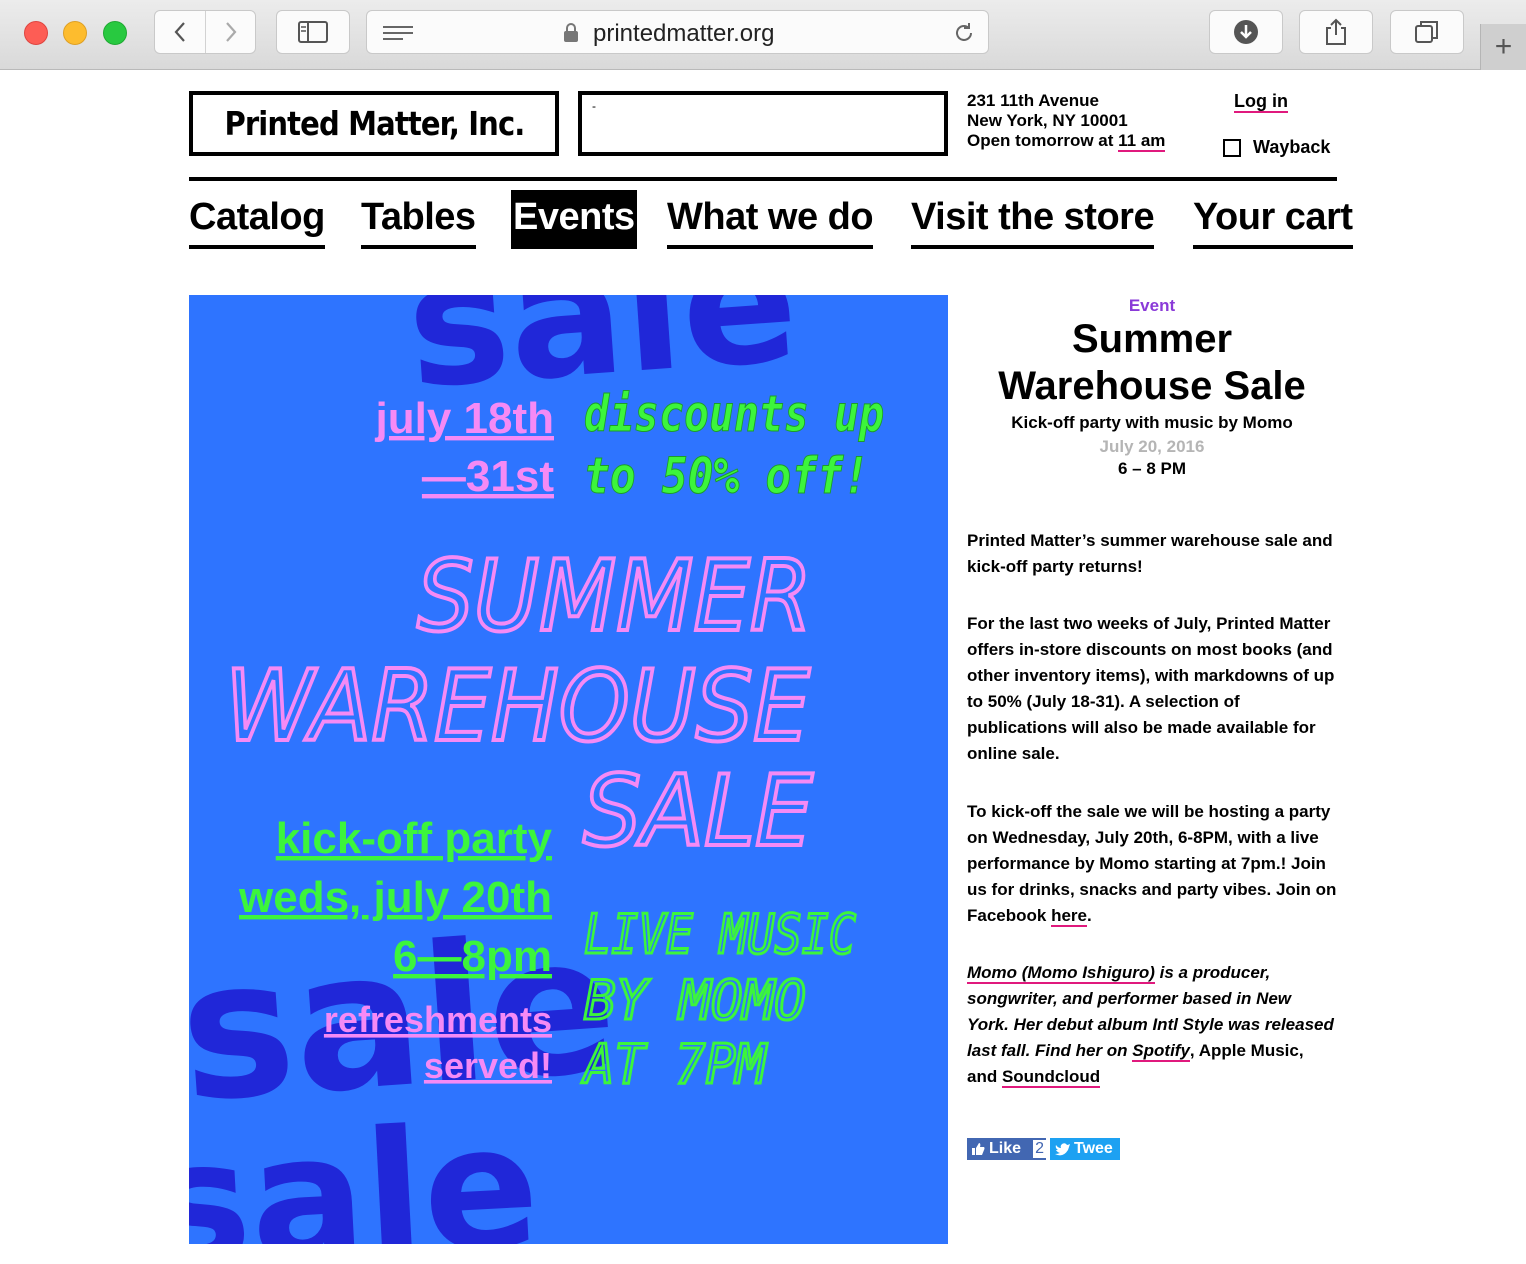  I want to click on store-hours: Open tomorrow at 11 am, so click(1066, 141).